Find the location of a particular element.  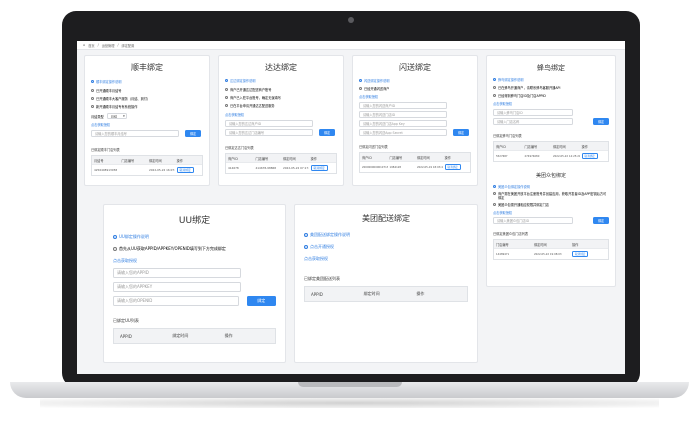

fn-unbind-button: 取消绑定 is located at coordinates (589, 156).